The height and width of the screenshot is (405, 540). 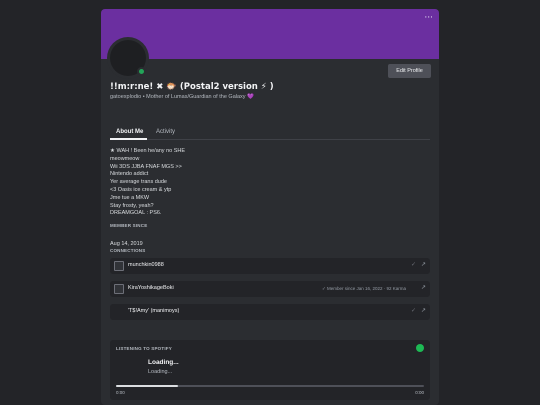 What do you see at coordinates (270, 266) in the screenshot?
I see `connection-item: munchkin0988 ✓ ↗` at bounding box center [270, 266].